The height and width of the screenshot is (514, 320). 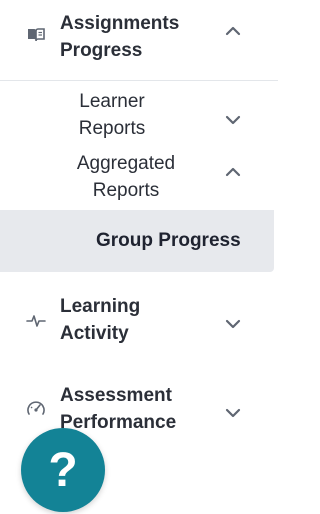 I want to click on label-line: Aggregated, so click(x=126, y=163).